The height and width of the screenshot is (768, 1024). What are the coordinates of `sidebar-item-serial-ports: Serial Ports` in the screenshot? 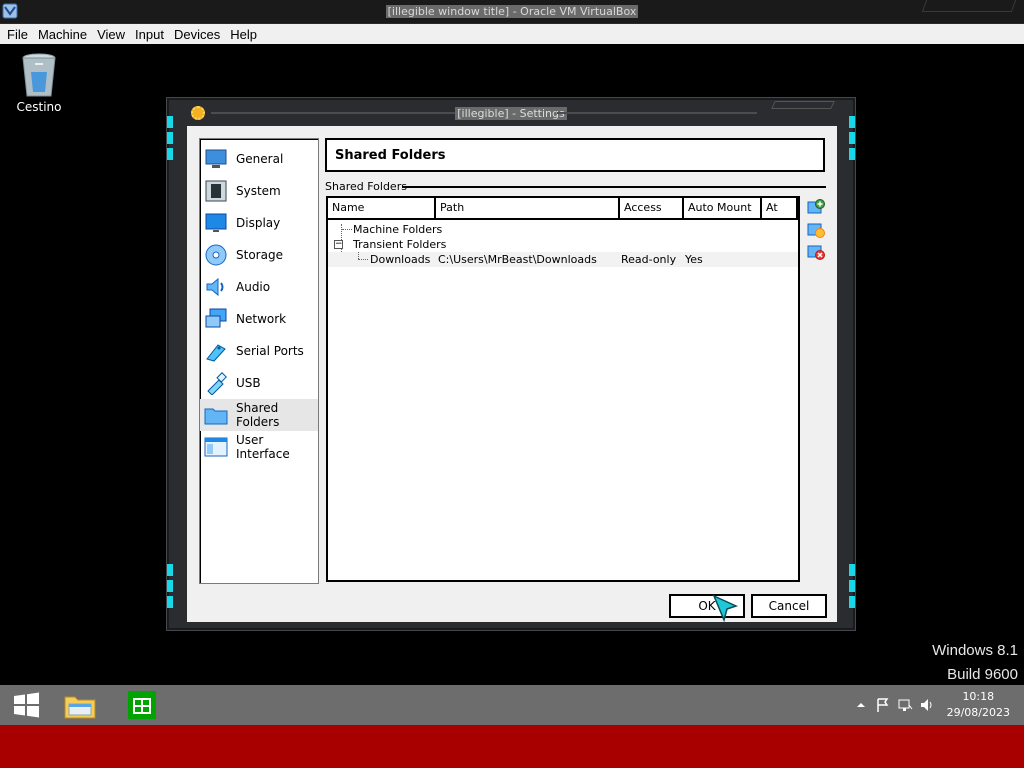 It's located at (259, 351).